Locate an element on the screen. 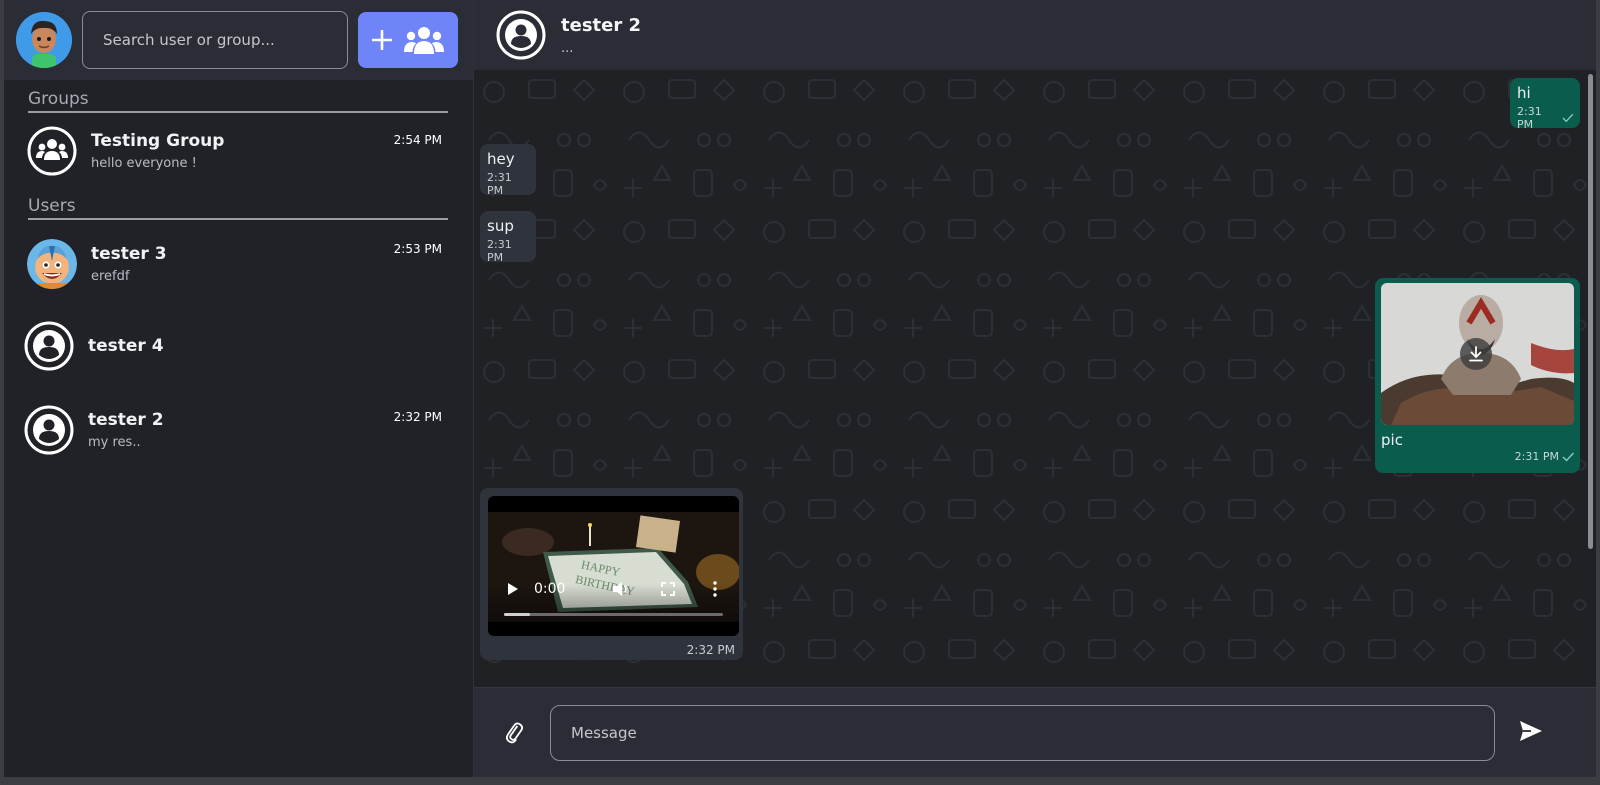 The width and height of the screenshot is (1600, 785). my-avatar is located at coordinates (44, 40).